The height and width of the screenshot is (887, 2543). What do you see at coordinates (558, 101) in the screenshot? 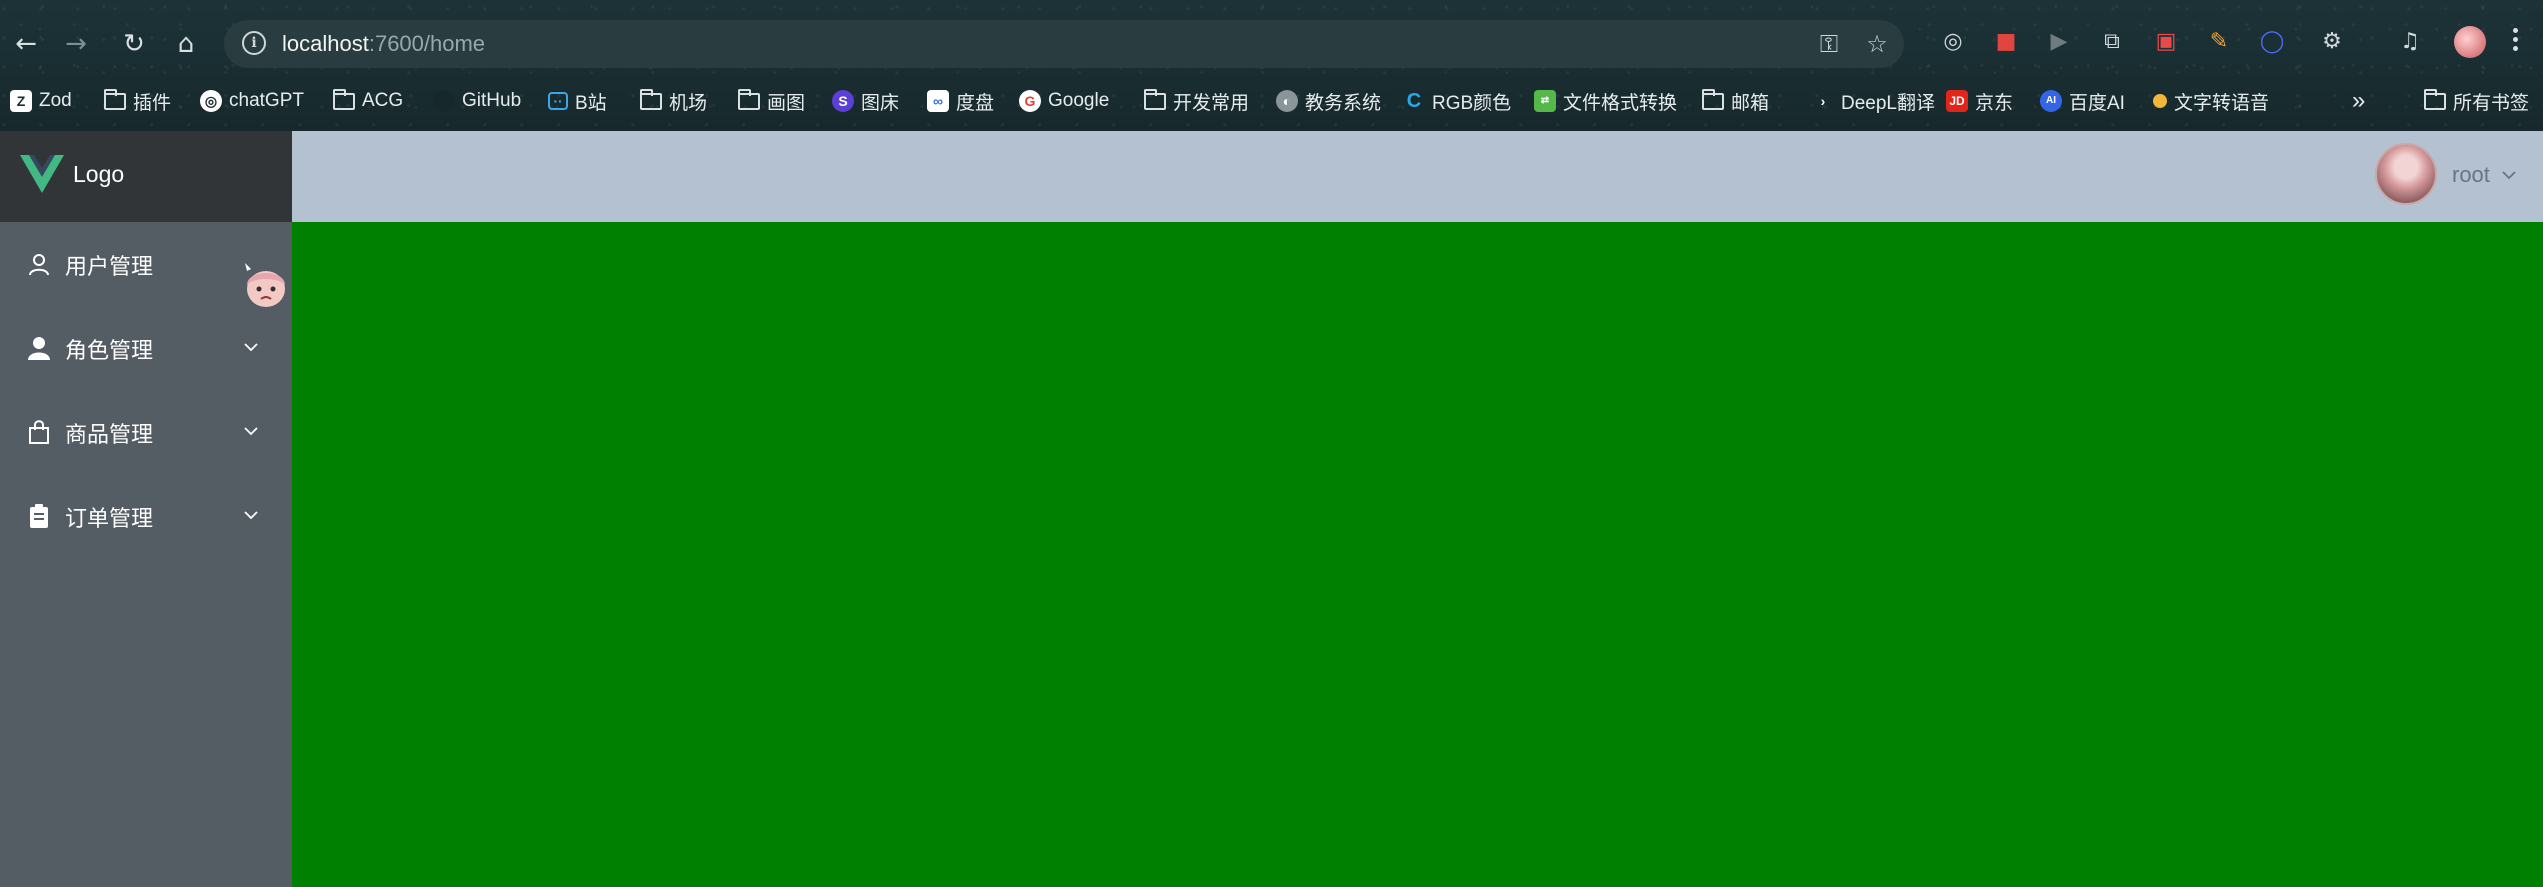
I see `bilibili-icon: ··` at bounding box center [558, 101].